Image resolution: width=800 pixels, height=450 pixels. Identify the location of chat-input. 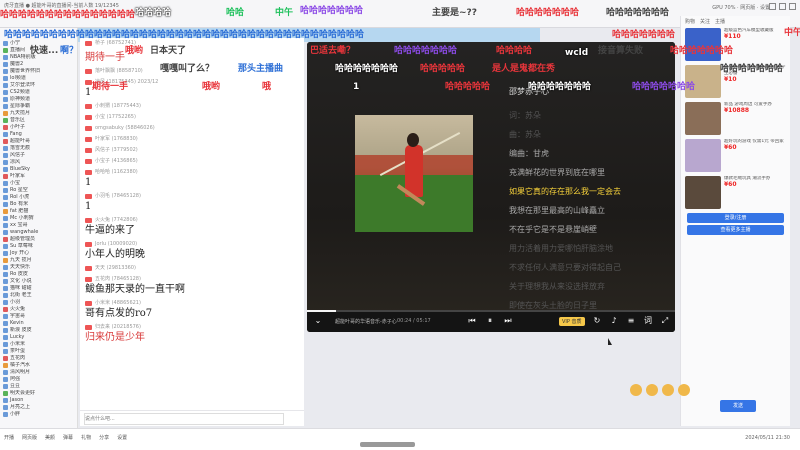
(184, 419).